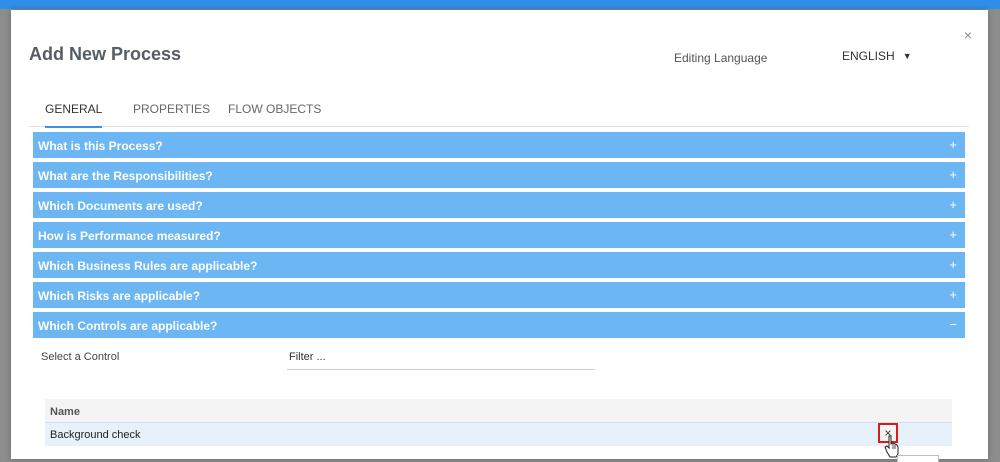 This screenshot has height=462, width=1000. Describe the element at coordinates (499, 295) in the screenshot. I see `section-risks: Which Risks are applicable? +` at that location.